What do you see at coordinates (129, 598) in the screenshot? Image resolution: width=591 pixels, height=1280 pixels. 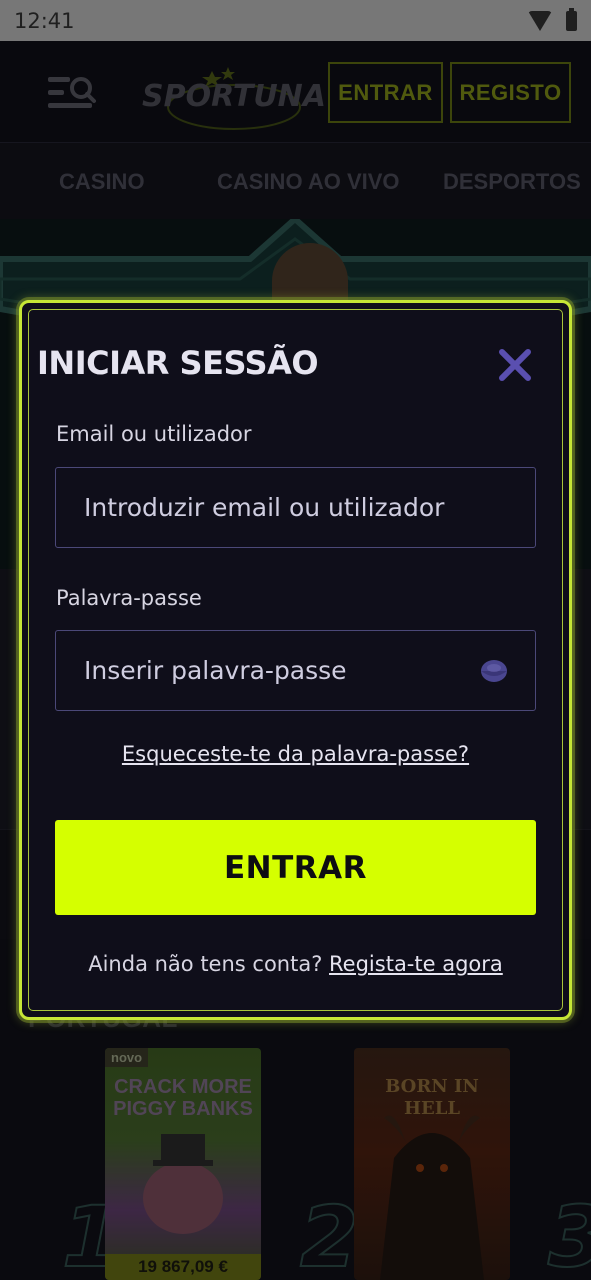 I see `password-label: Palavra-passe` at bounding box center [129, 598].